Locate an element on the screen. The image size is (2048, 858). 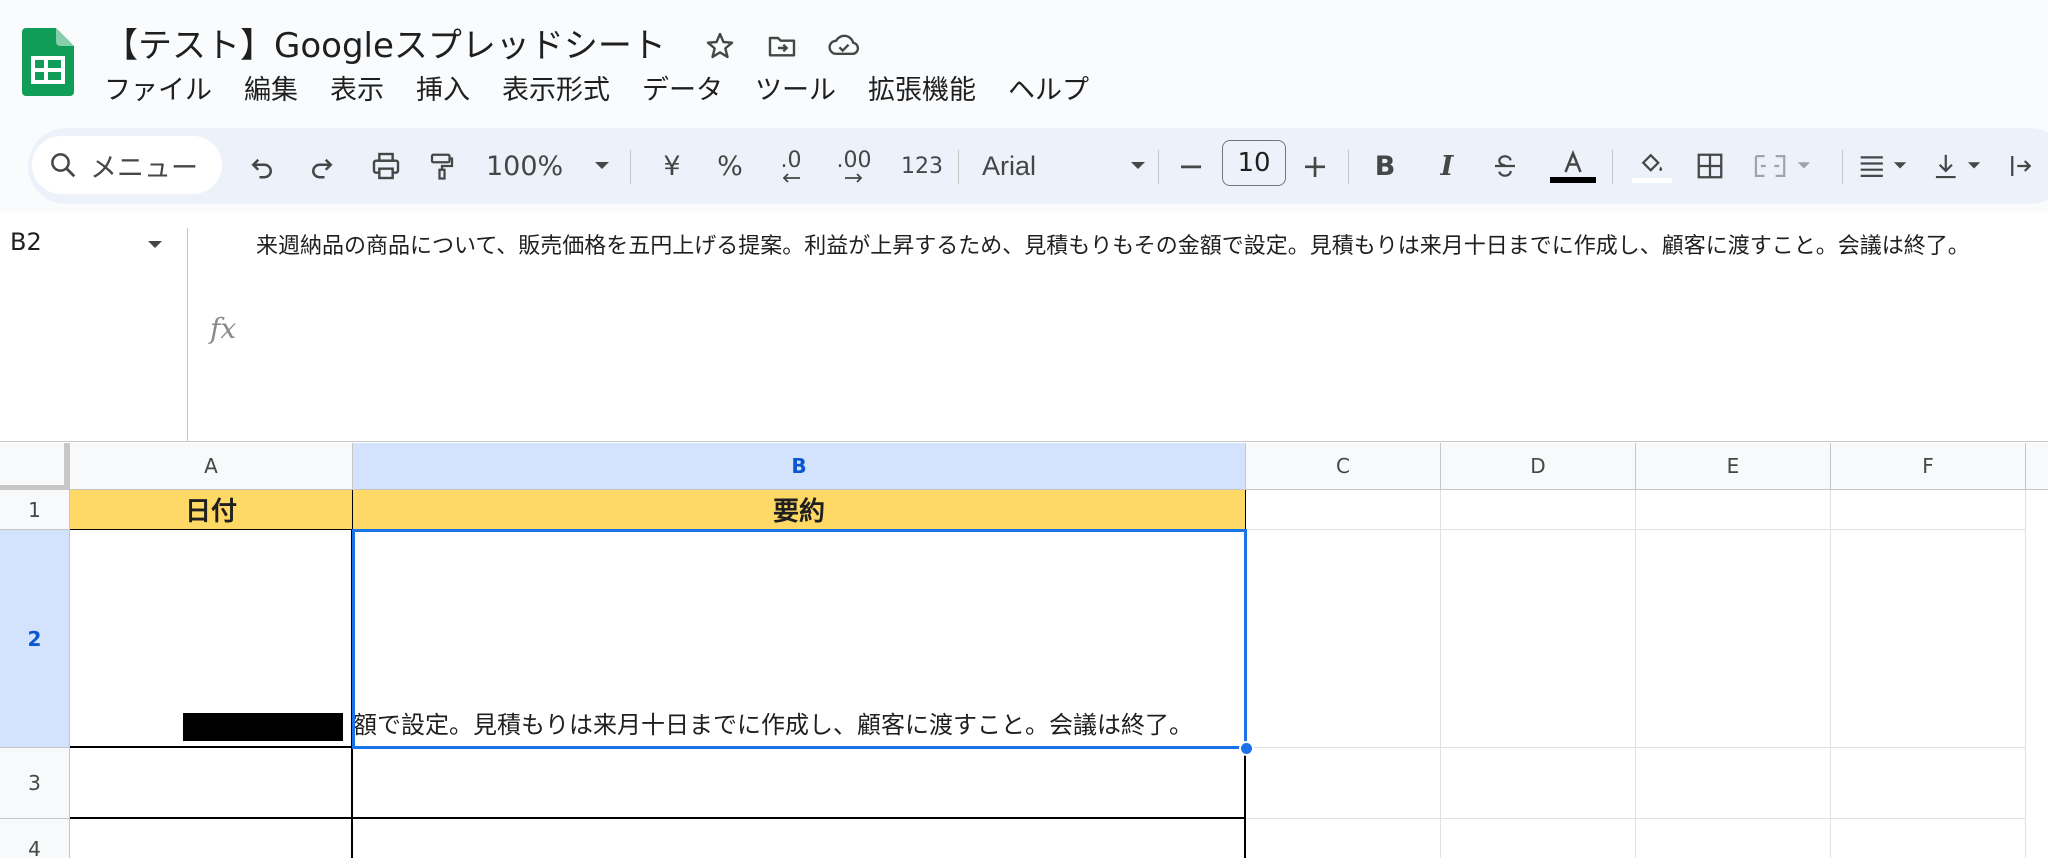
cell-d4 is located at coordinates (1538, 838).